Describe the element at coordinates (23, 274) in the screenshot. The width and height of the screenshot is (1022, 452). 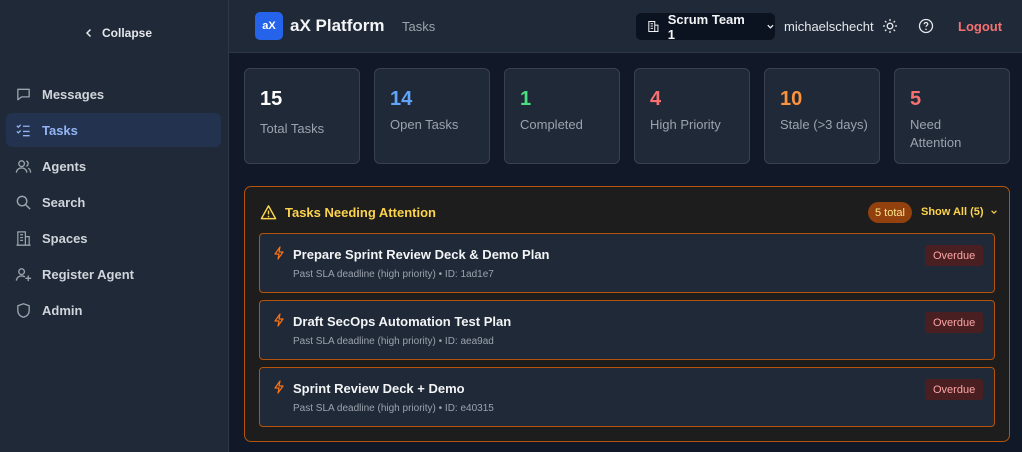
I see `user-plus-icon` at that location.